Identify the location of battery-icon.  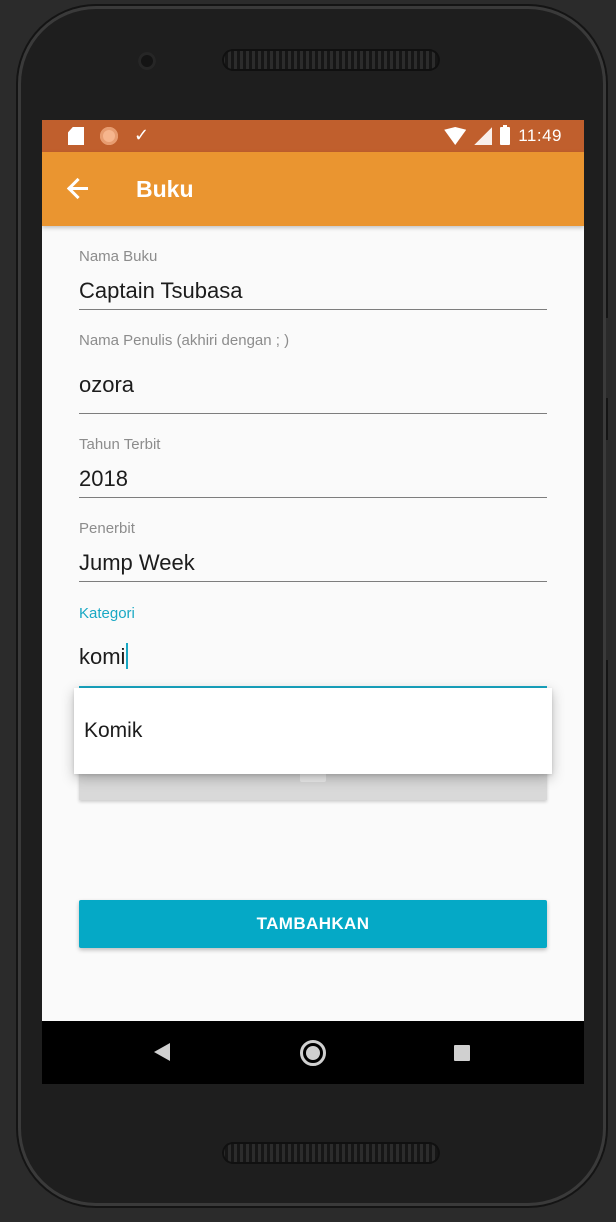
(505, 135).